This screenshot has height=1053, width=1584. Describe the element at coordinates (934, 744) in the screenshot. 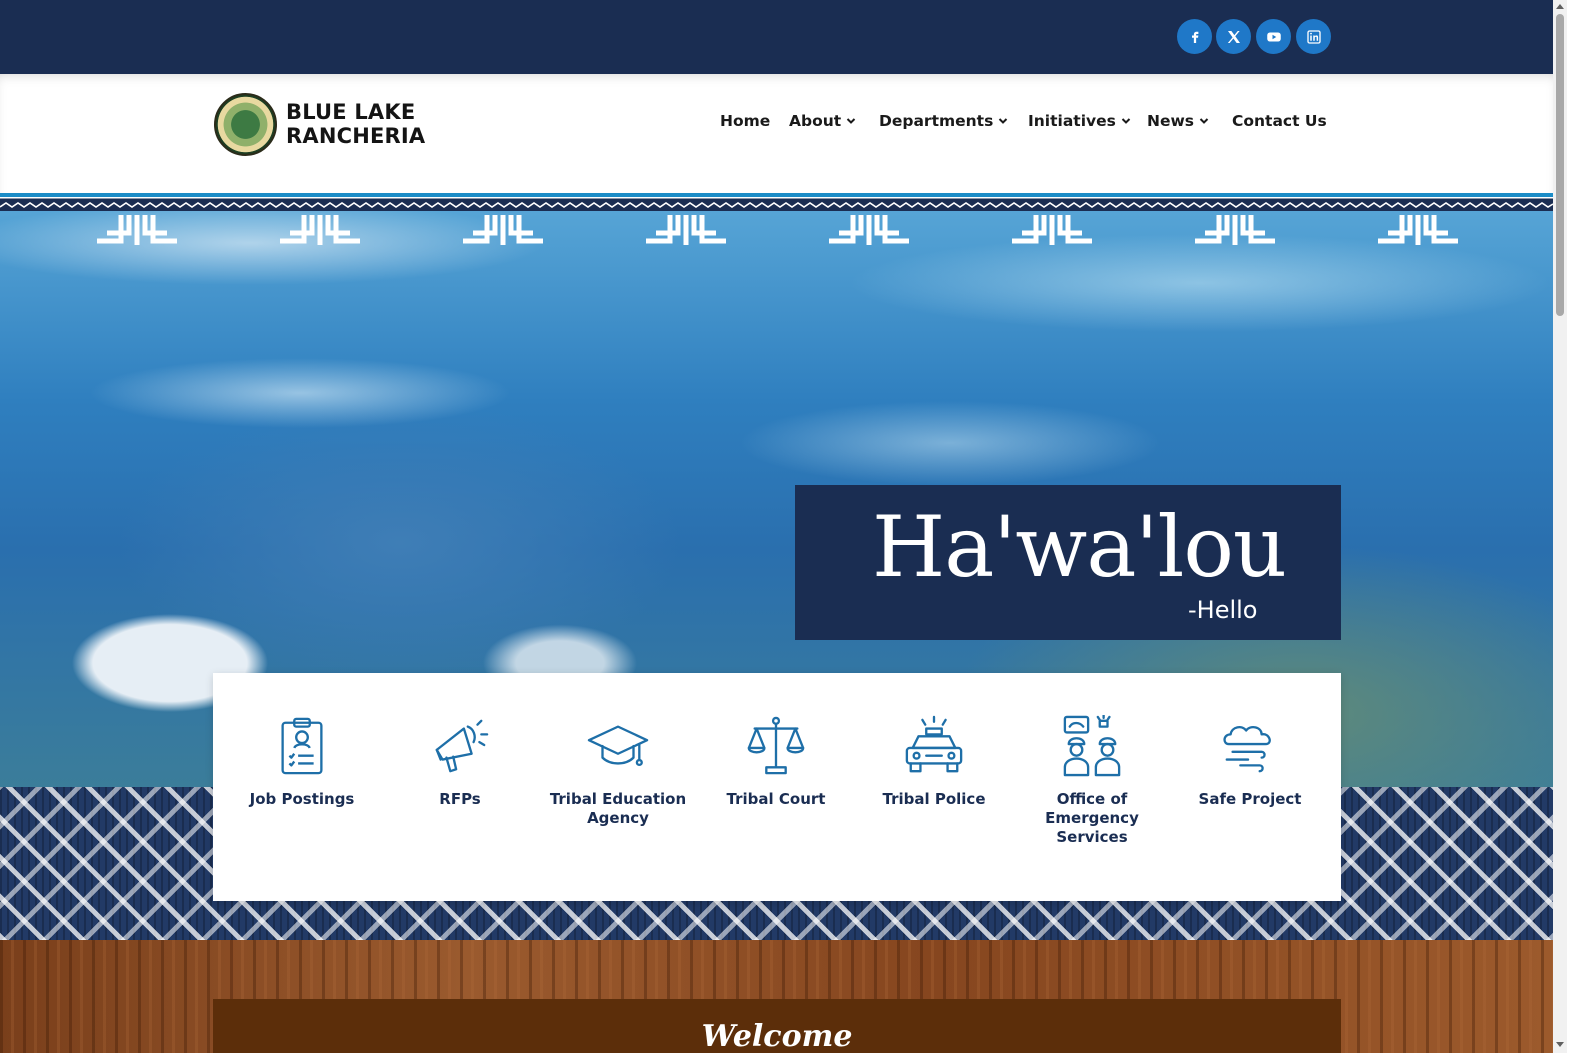

I see `police-car-icon` at that location.